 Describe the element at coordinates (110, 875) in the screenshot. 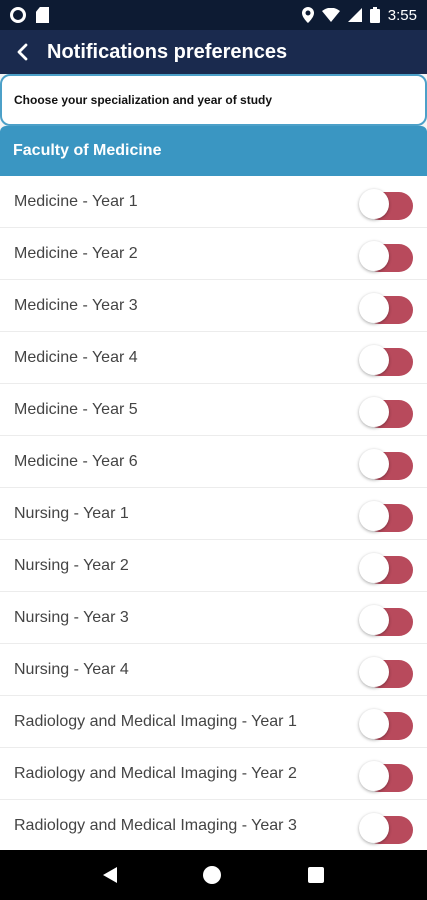

I see `nav-back-icon` at that location.